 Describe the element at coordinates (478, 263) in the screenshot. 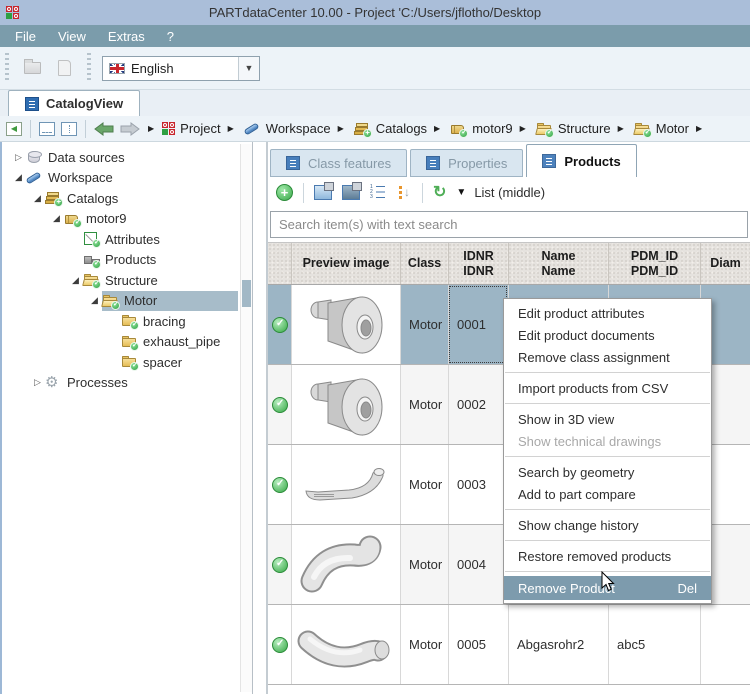

I see `column-header-idnr: IDNR IDNR` at that location.